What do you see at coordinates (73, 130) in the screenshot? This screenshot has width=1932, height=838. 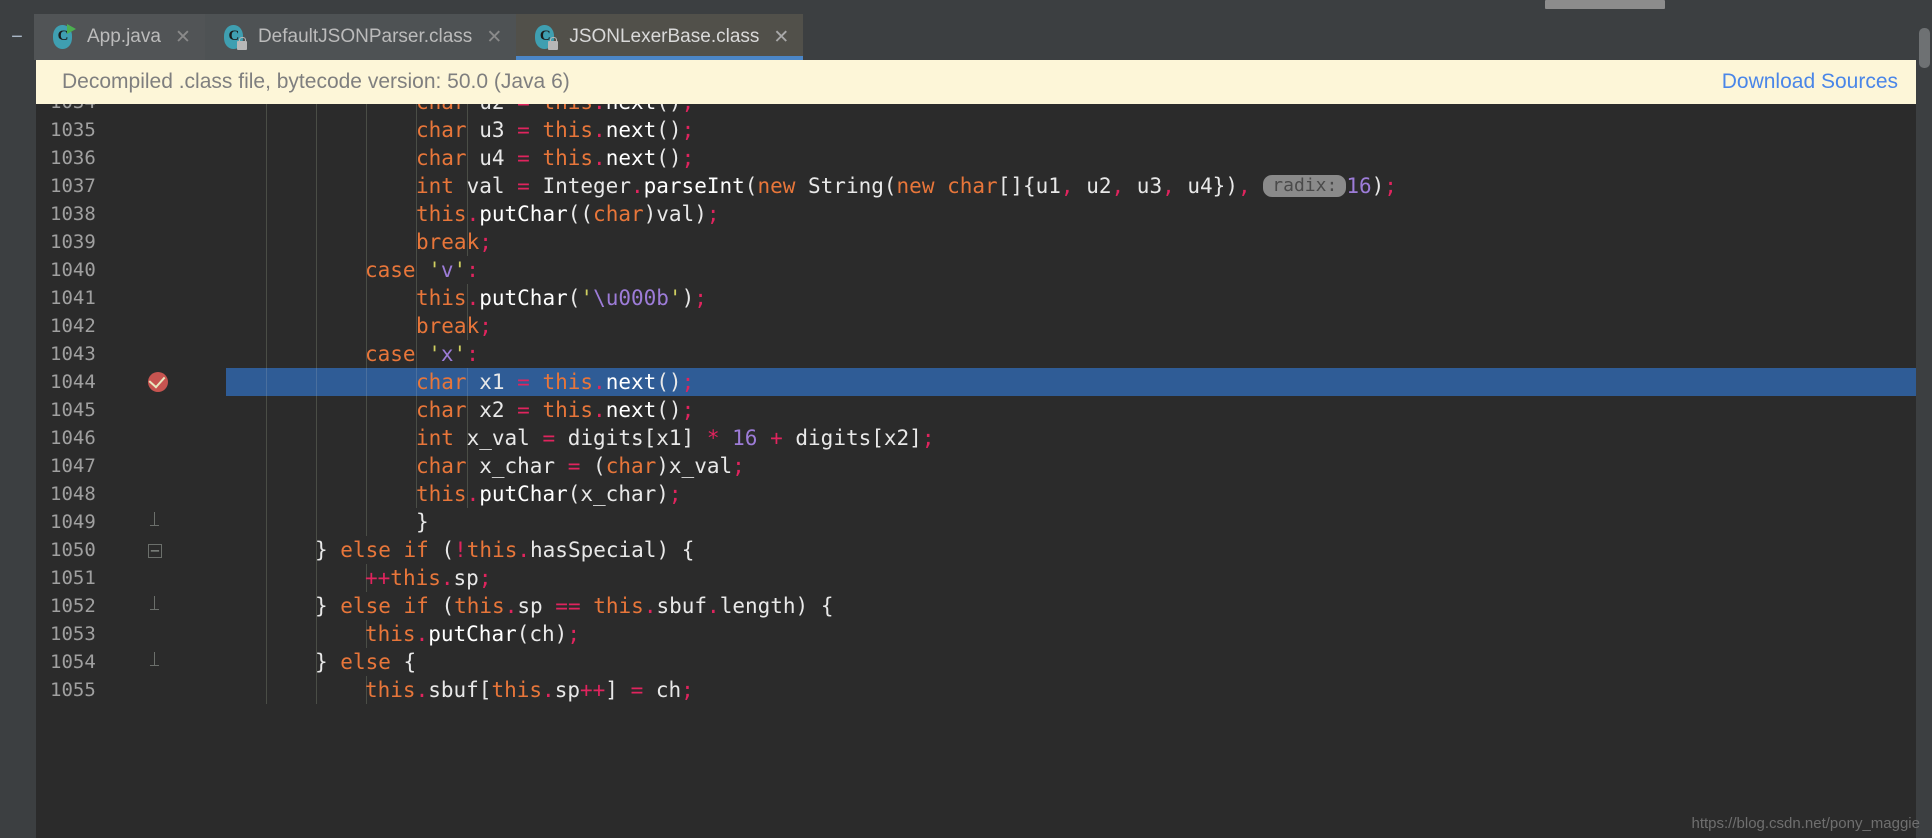 I see `line-number: 1035` at bounding box center [73, 130].